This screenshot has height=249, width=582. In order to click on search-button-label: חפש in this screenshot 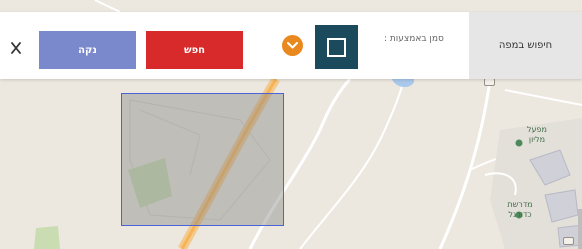, I will do `click(194, 50)`.